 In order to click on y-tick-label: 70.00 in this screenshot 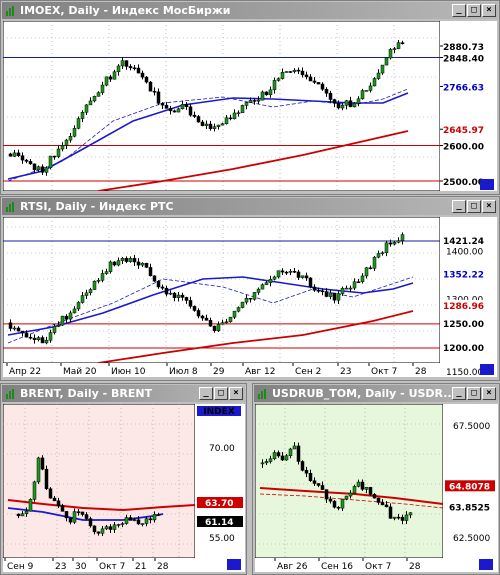, I will do `click(222, 449)`.